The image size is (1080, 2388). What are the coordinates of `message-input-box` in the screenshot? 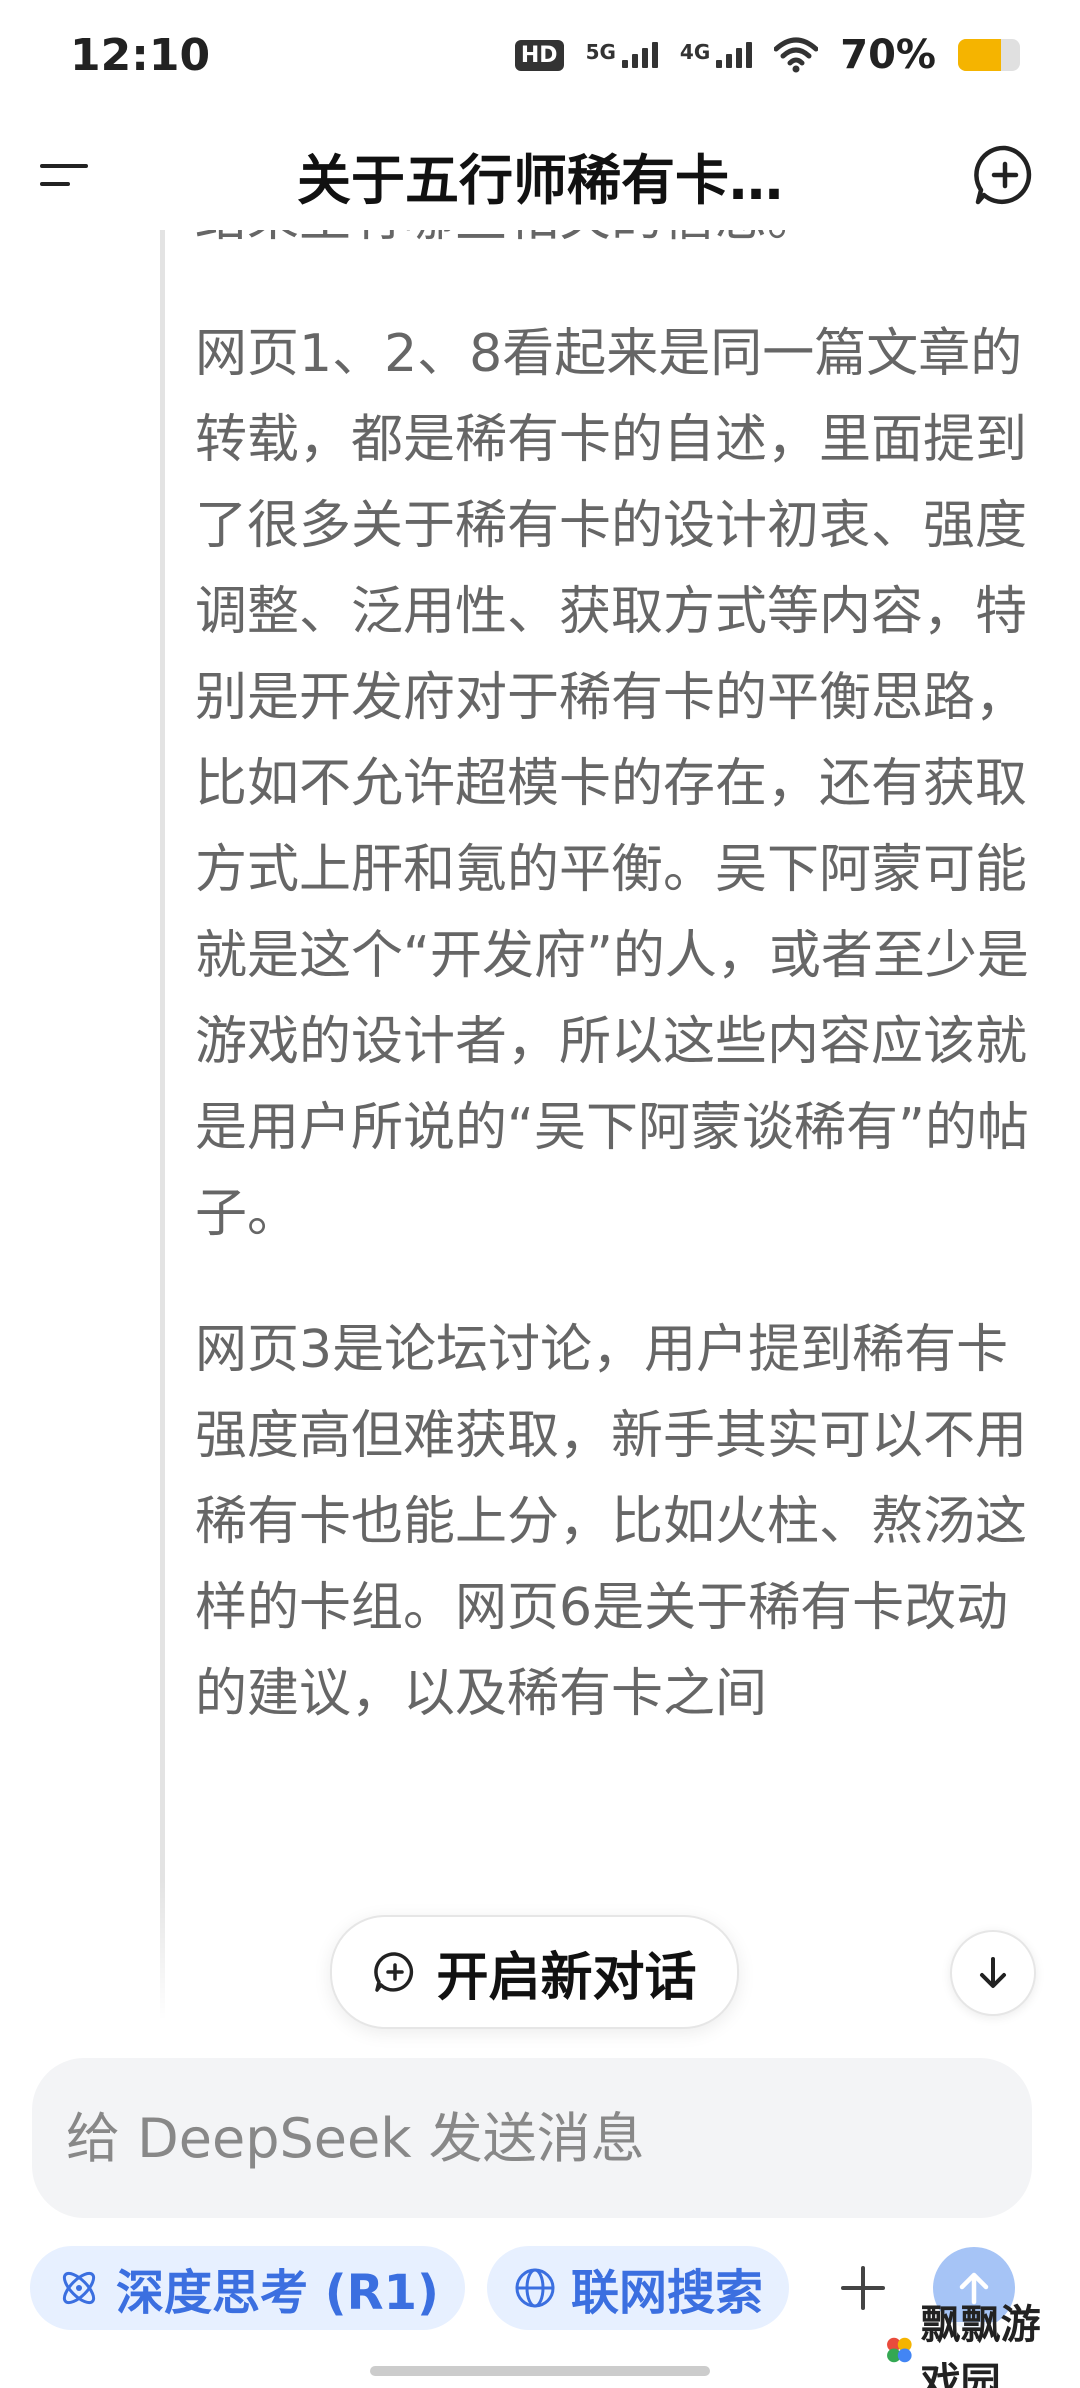 It's located at (532, 2138).